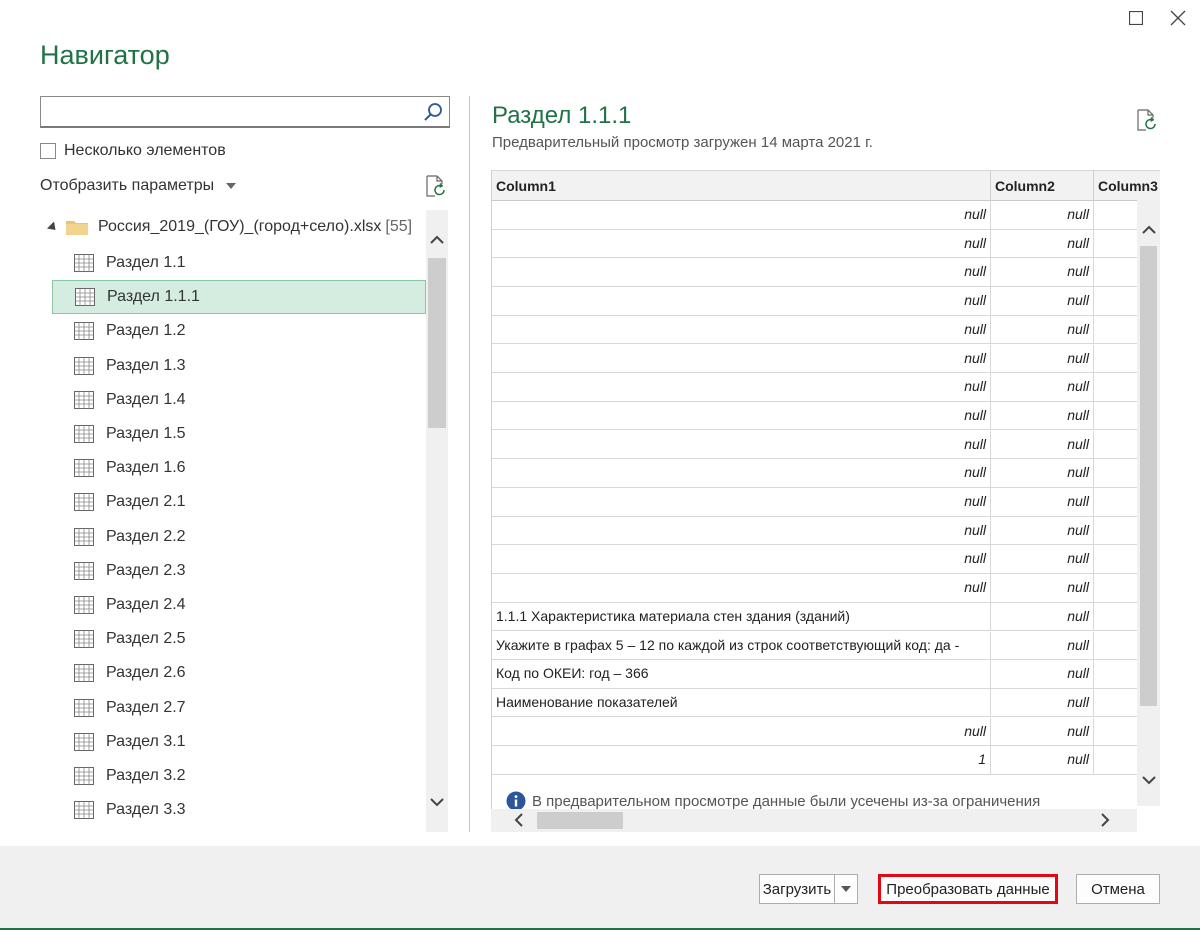 This screenshot has height=930, width=1200. Describe the element at coordinates (1178, 18) in the screenshot. I see `close-button` at that location.